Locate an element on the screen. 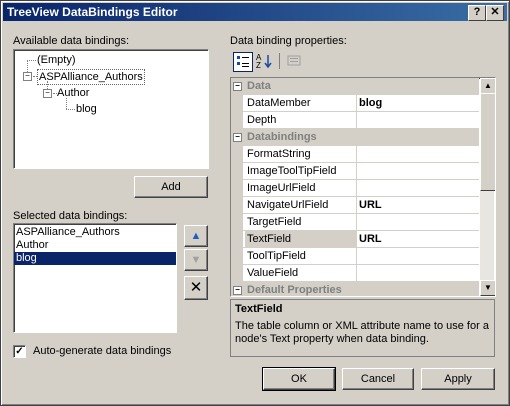 The width and height of the screenshot is (510, 406). alphabetical-icon: AZ is located at coordinates (264, 61).